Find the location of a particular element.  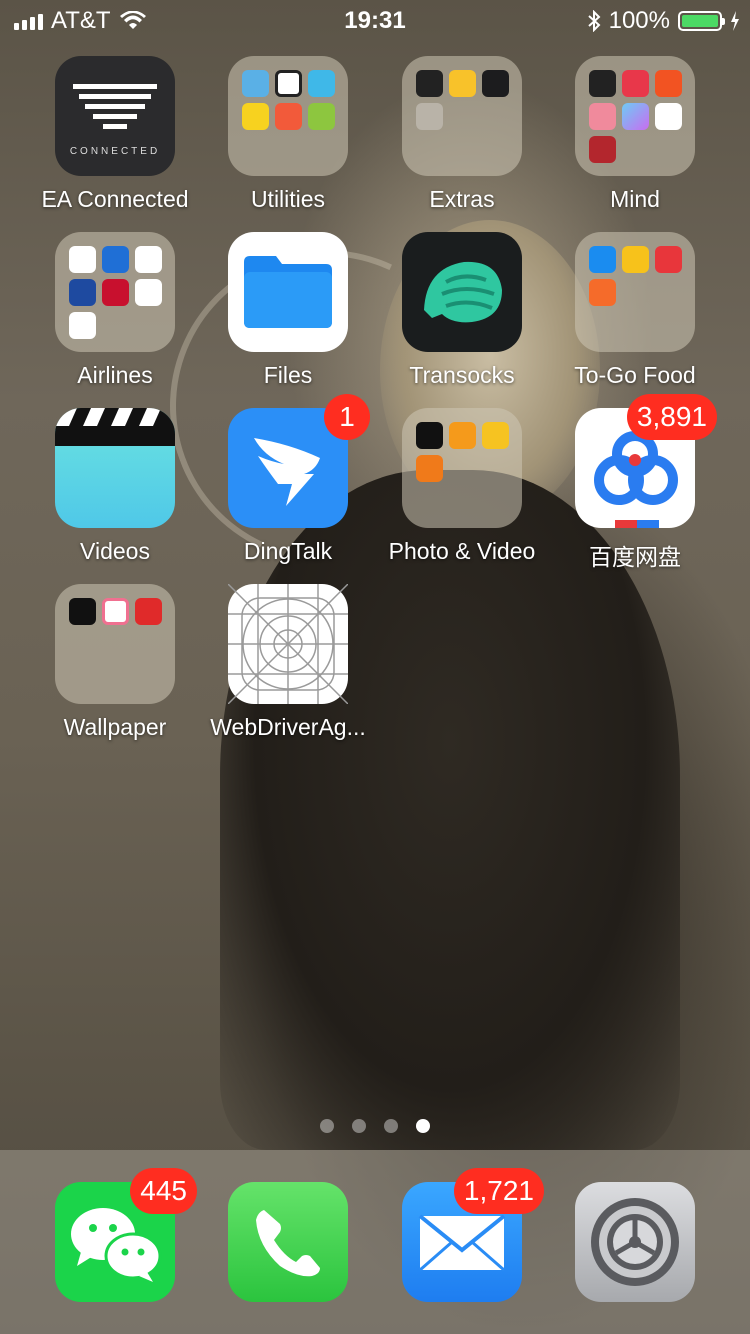

page-indicator is located at coordinates (375, 1126).